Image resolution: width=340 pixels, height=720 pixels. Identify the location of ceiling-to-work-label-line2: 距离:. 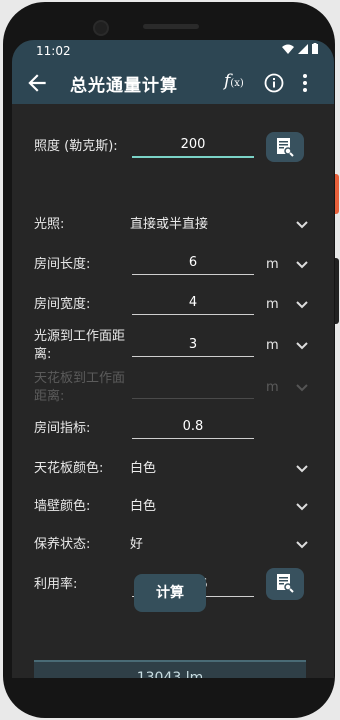
(49, 396).